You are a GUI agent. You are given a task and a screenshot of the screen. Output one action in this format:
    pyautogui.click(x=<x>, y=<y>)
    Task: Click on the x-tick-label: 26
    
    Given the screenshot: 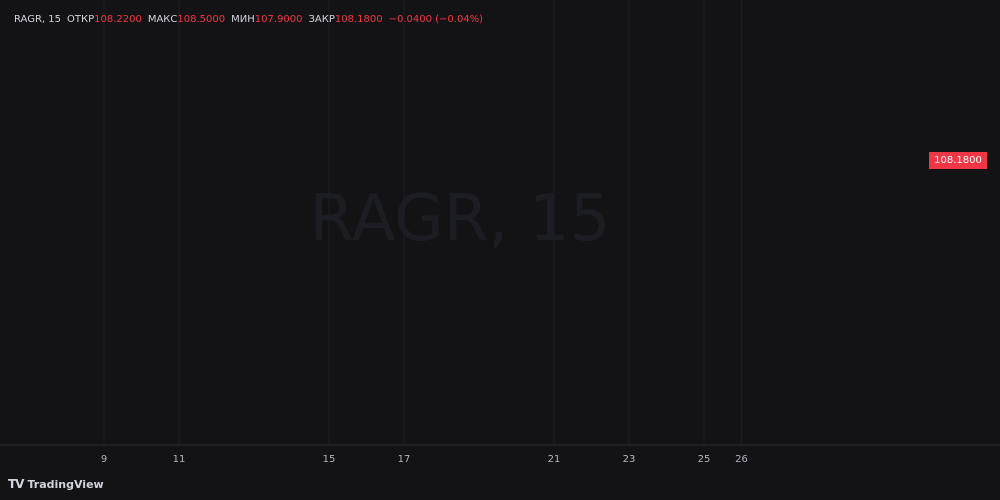 What is the action you would take?
    pyautogui.click(x=741, y=459)
    